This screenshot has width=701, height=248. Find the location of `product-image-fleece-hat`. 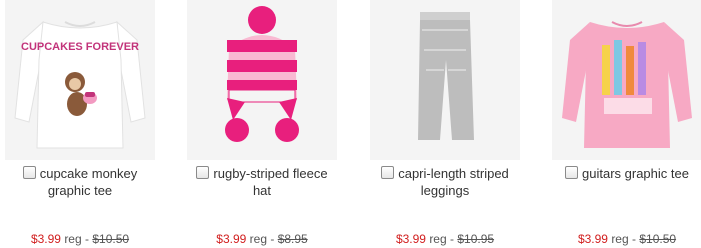

product-image-fleece-hat is located at coordinates (262, 80).